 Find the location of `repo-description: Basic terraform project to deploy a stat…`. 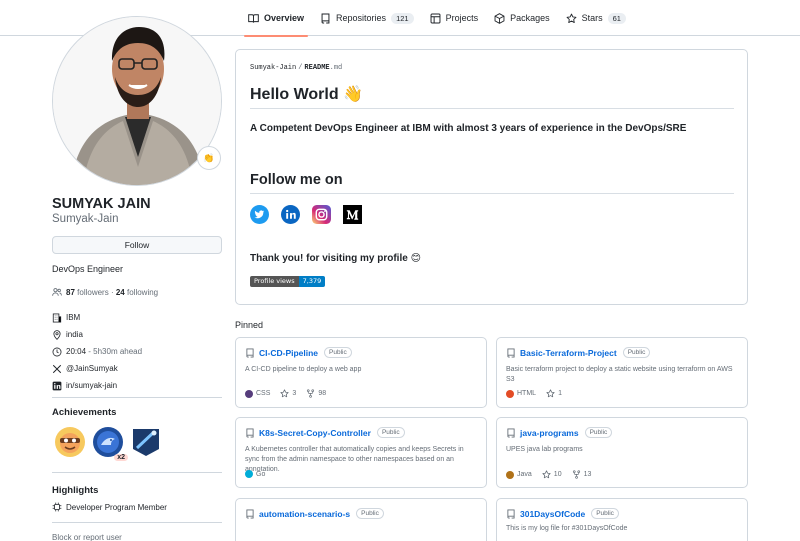

repo-description: Basic terraform project to deploy a stat… is located at coordinates (619, 374).